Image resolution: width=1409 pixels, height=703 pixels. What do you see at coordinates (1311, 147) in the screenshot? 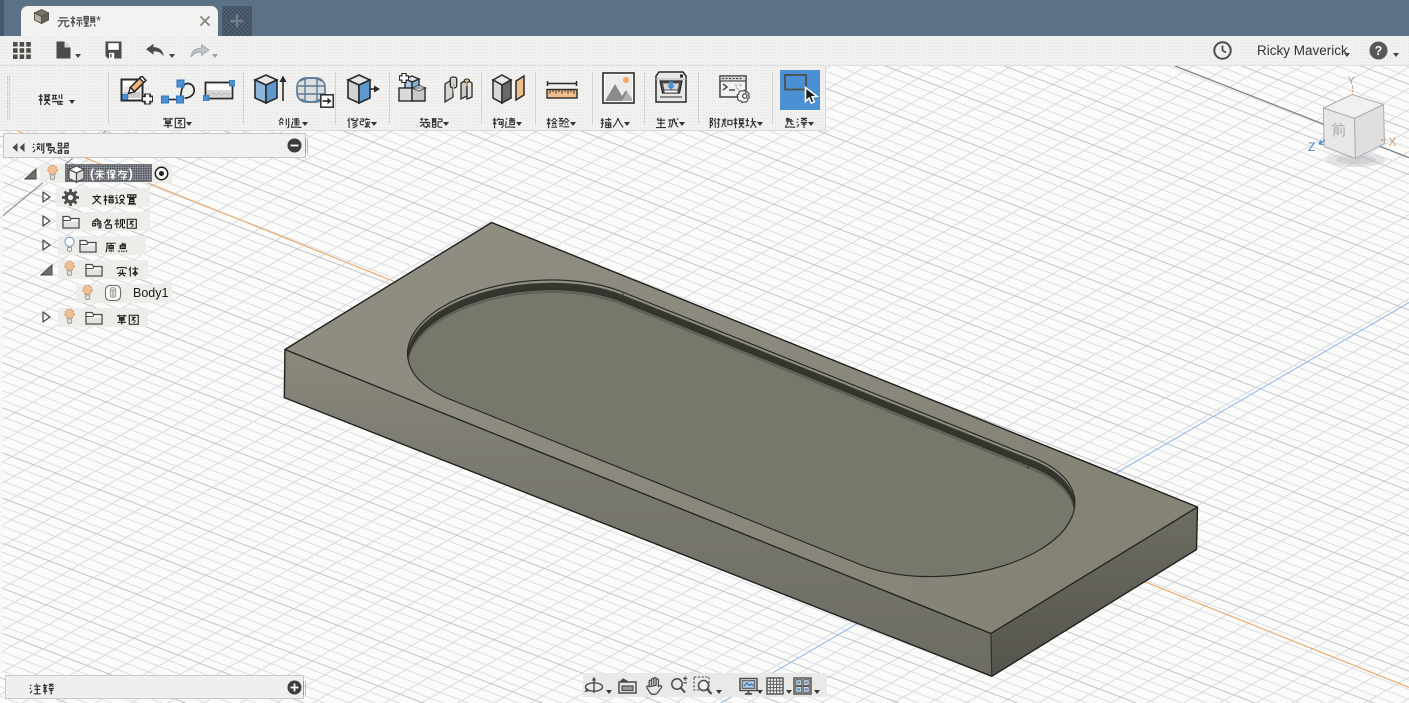
I see `svg-text: Z` at bounding box center [1311, 147].